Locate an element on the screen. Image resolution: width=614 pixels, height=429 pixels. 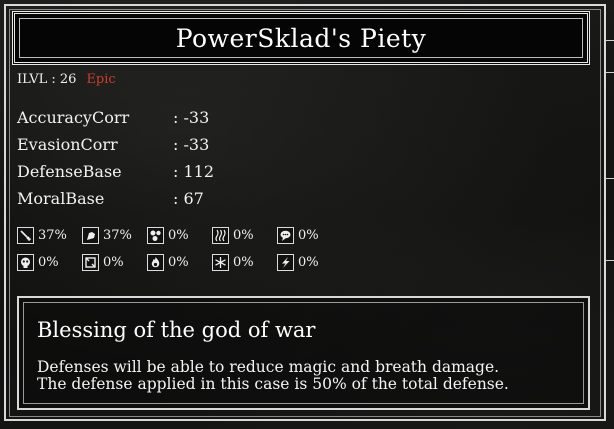
resistance-breath: 0% is located at coordinates (233, 235).